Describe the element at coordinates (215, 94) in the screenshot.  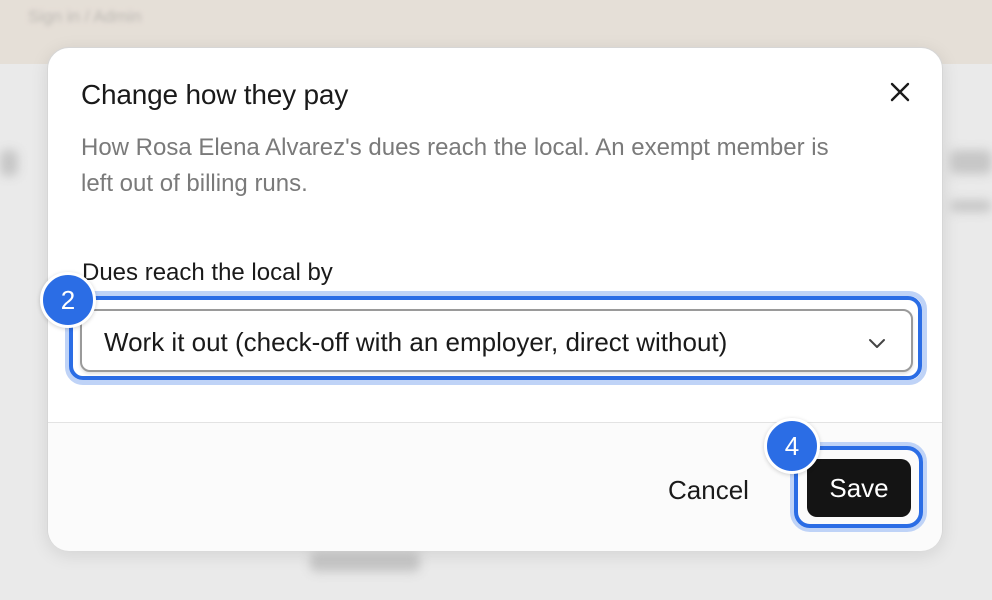
I see `dialog-title: Change how they pay` at that location.